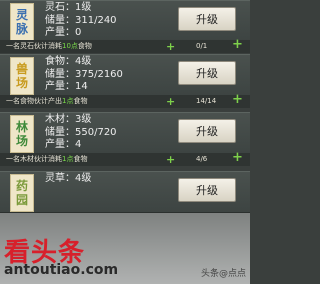 The width and height of the screenshot is (320, 284). What do you see at coordinates (125, 100) in the screenshot?
I see `worker-bar-shouchang: 一名食物伙计产出1点食物 + 14/14 +` at bounding box center [125, 100].